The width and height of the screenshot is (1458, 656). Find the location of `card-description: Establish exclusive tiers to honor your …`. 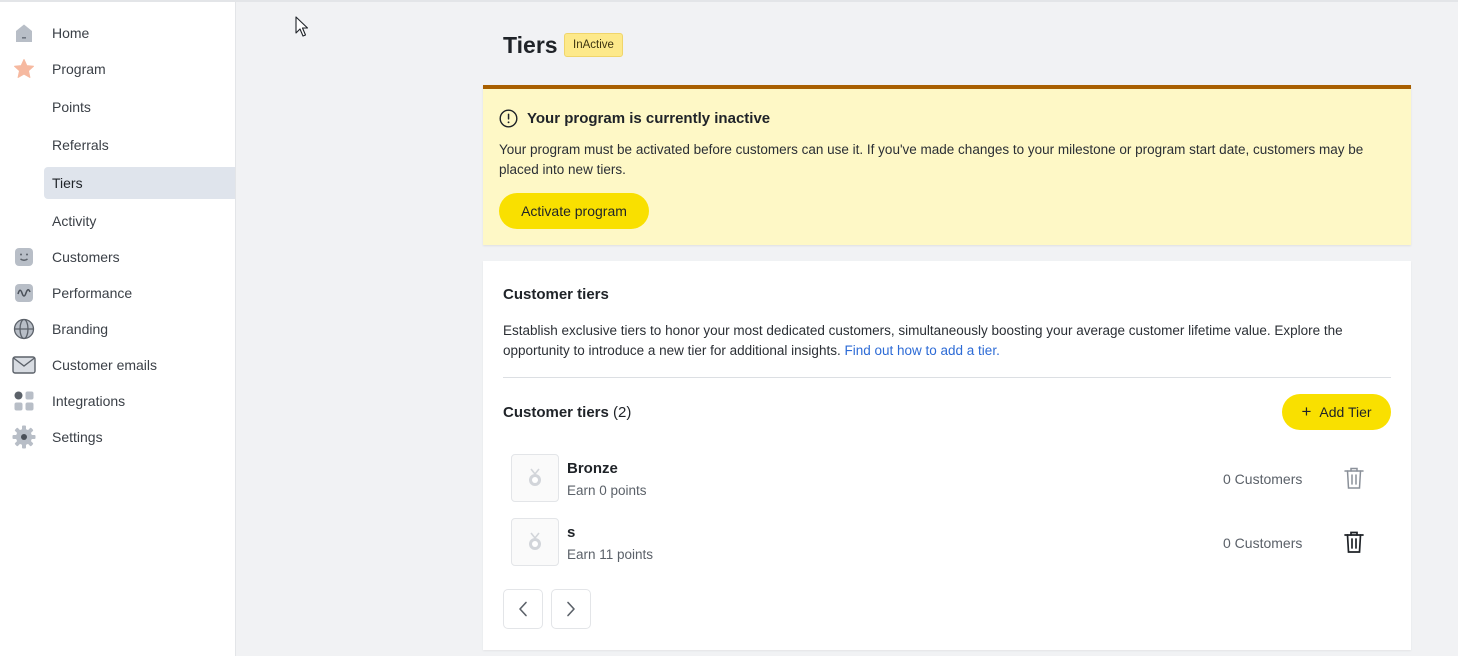

card-description: Establish exclusive tiers to honor your … is located at coordinates (948, 341).